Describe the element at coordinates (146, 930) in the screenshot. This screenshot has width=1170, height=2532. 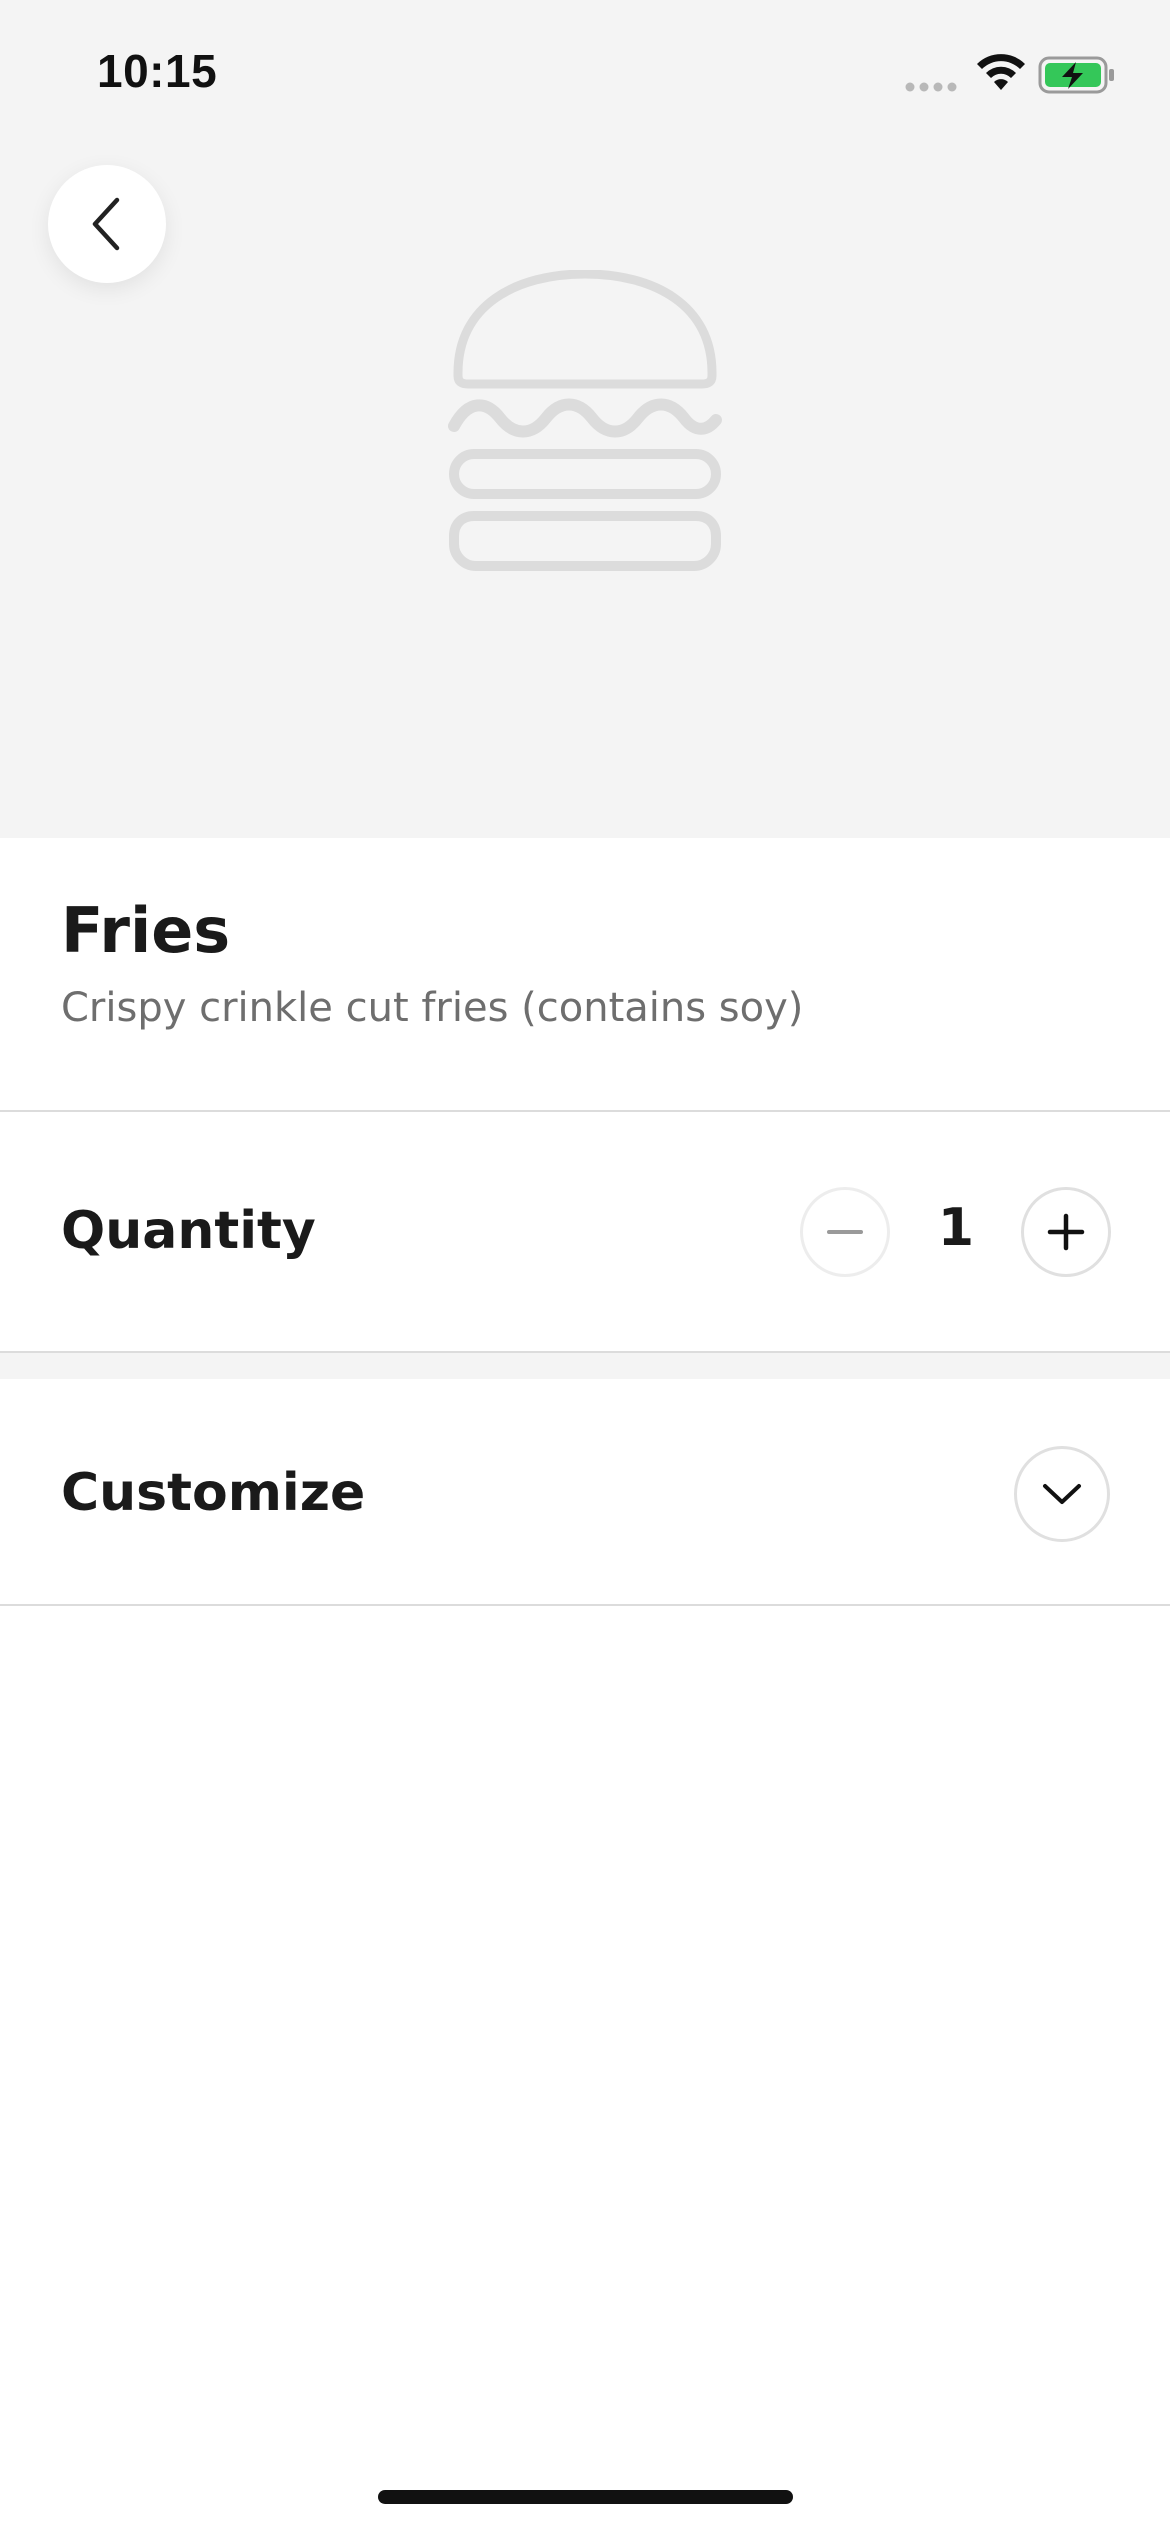
I see `item-title: Fries` at that location.